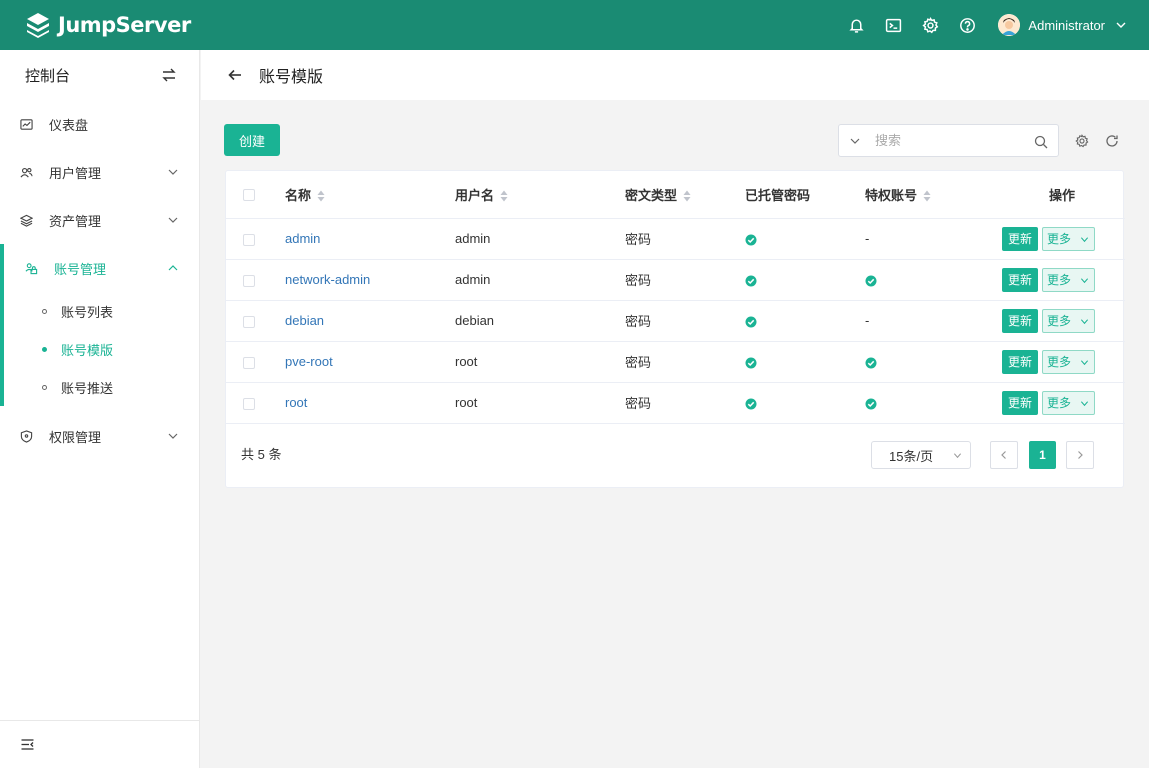 This screenshot has height=768, width=1149. Describe the element at coordinates (101, 268) in the screenshot. I see `sidebar-item-accounts: 账号管理` at that location.